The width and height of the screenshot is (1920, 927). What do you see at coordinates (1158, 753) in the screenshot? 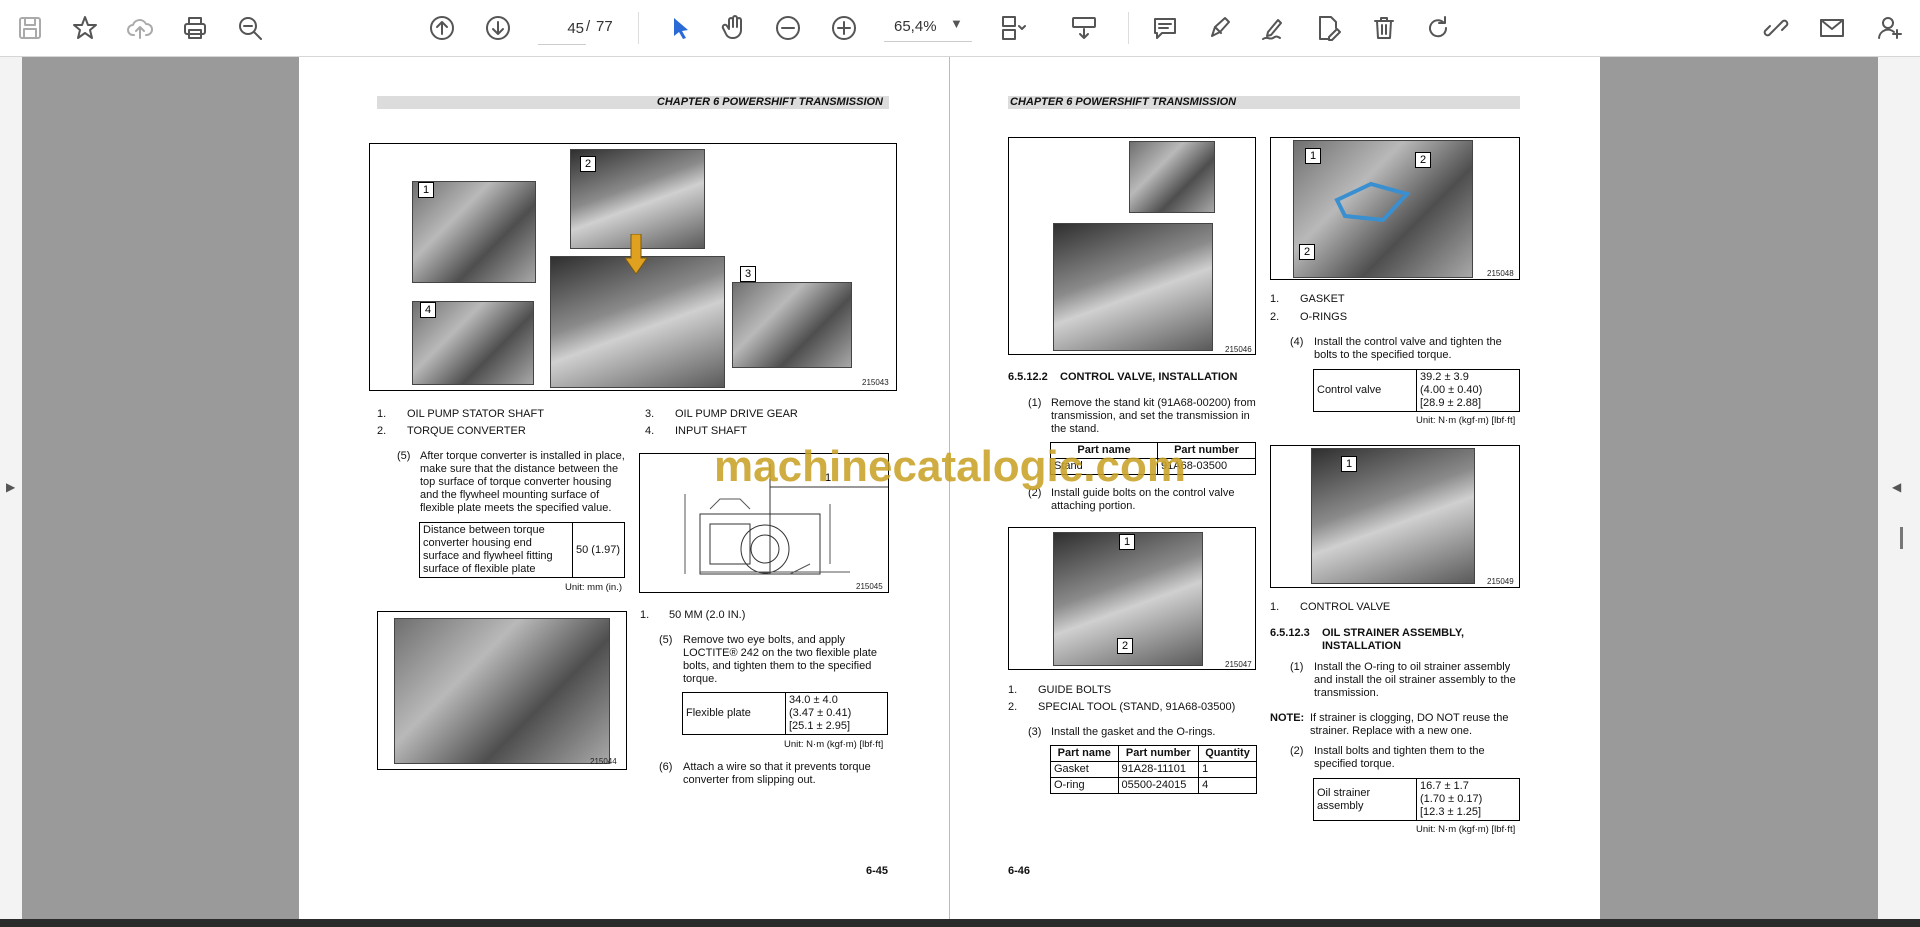
I see `table-header: Part number` at bounding box center [1158, 753].